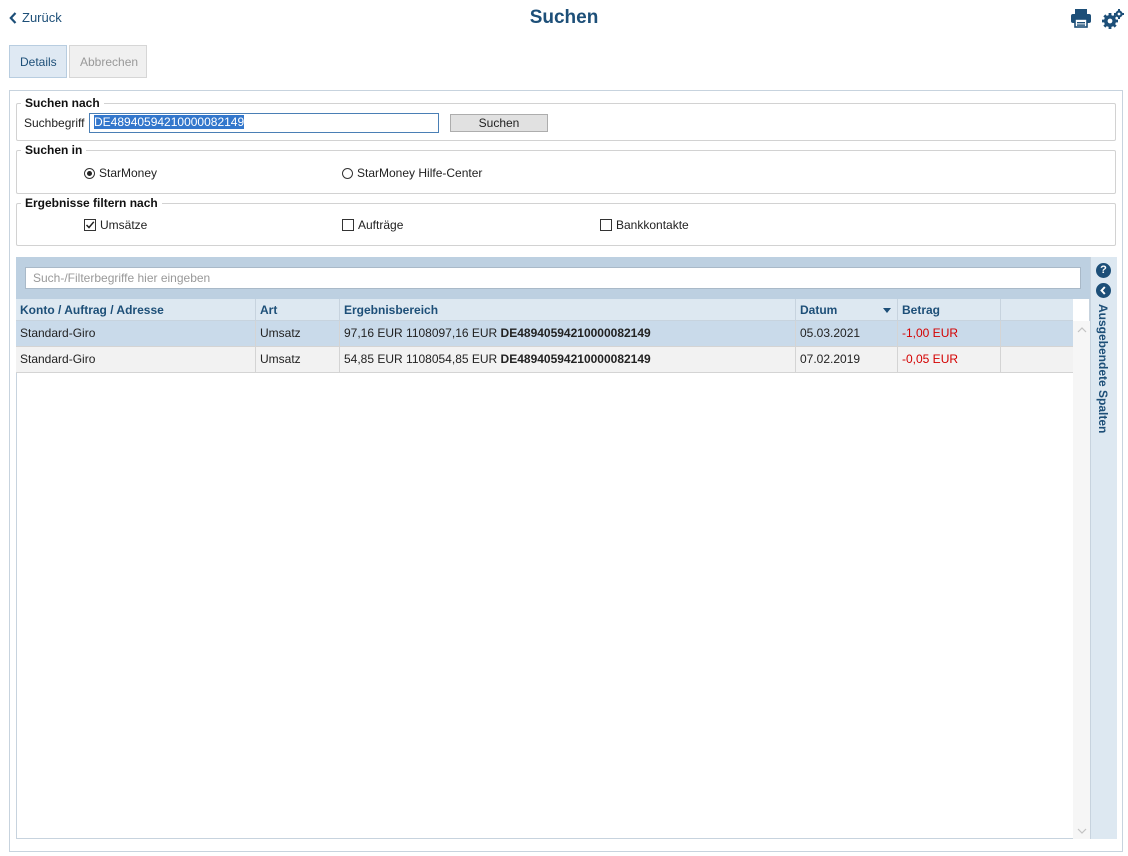  I want to click on search-term-input: DE48940594210000082149, so click(264, 123).